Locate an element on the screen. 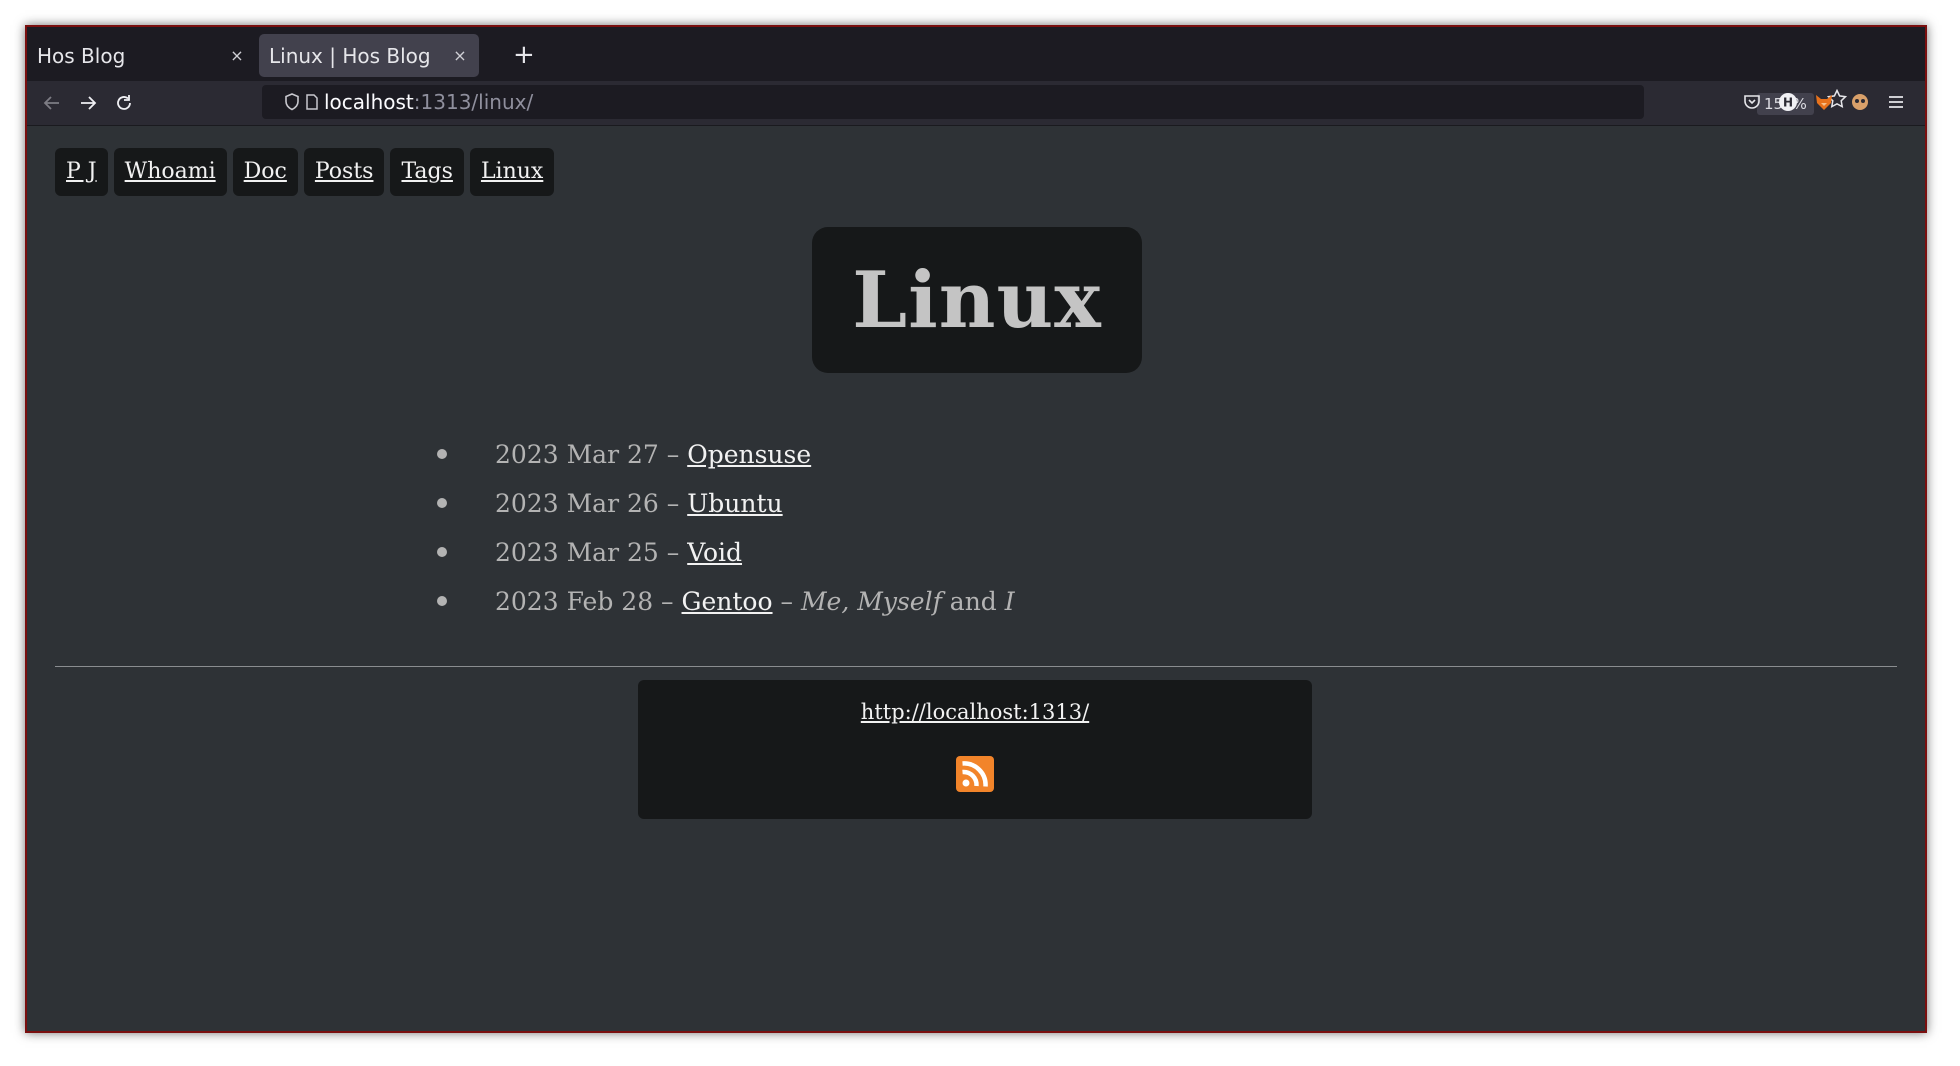  home-link: http://localhost:1313/ is located at coordinates (975, 712).